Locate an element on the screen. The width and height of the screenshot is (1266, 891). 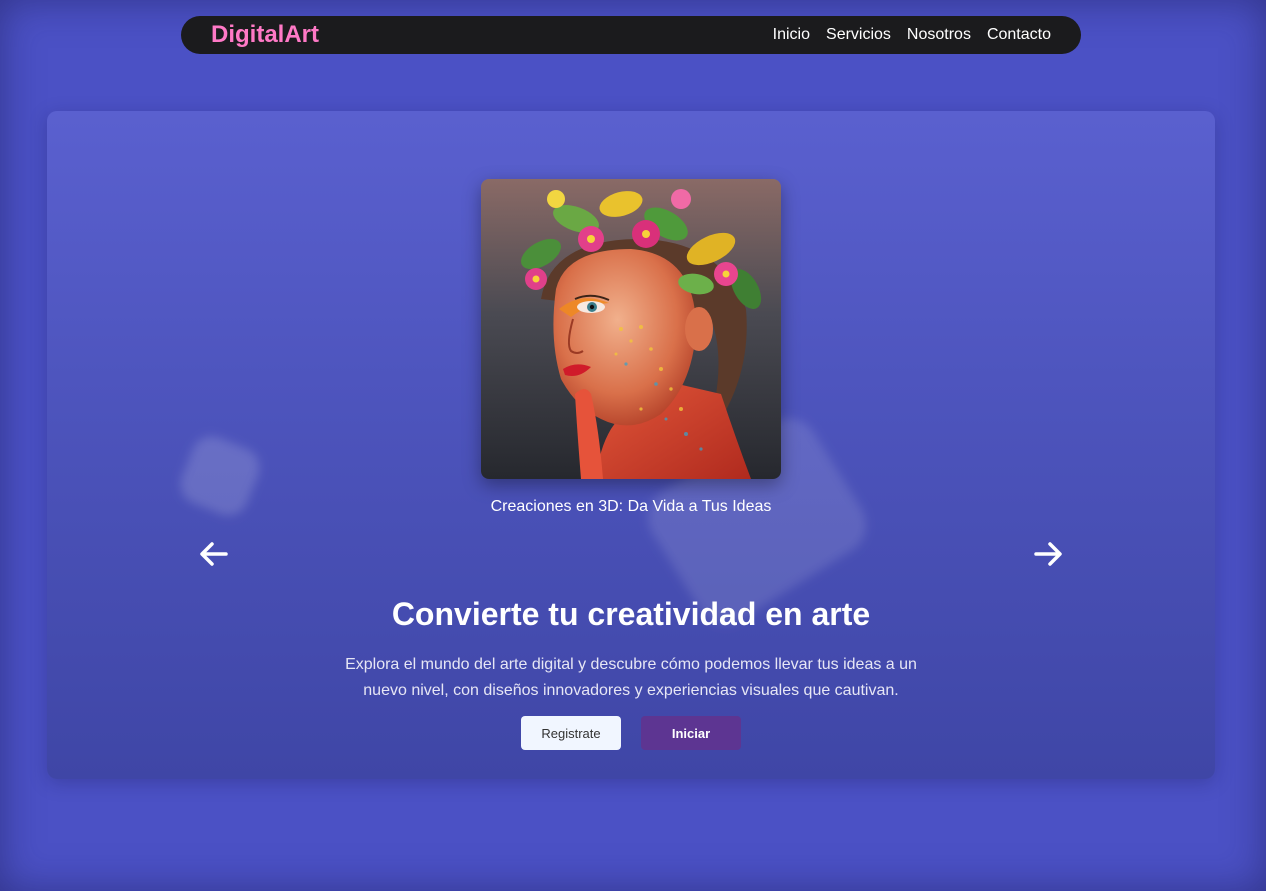
nav-link-inicio: Inicio is located at coordinates (791, 35).